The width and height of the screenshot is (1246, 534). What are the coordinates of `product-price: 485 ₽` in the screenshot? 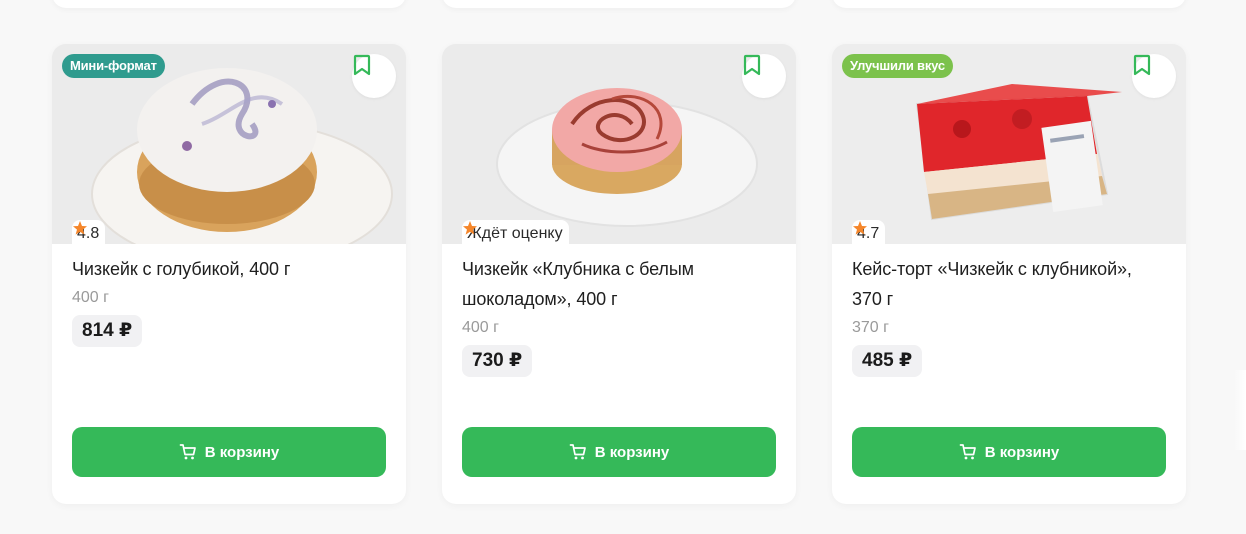 It's located at (887, 361).